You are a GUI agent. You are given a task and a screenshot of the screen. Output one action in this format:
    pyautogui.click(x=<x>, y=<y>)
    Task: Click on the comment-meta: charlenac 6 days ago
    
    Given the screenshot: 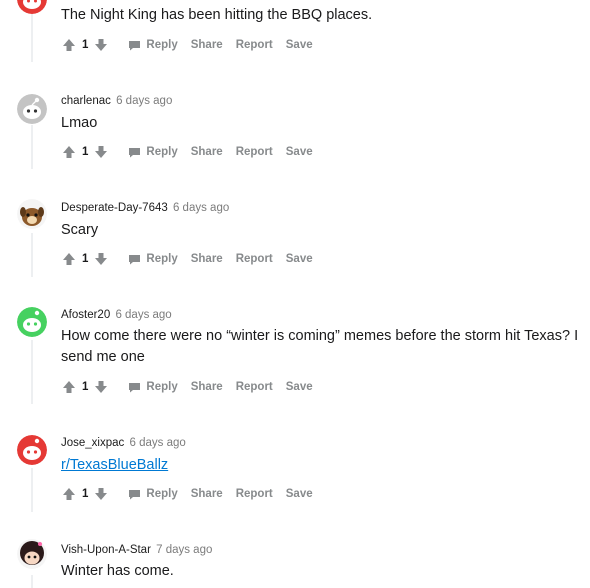 What is the action you would take?
    pyautogui.click(x=116, y=101)
    